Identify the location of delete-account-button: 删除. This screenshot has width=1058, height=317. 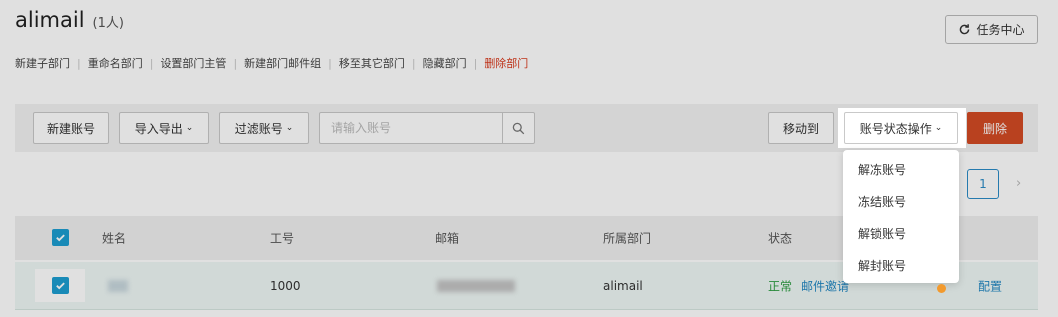
(995, 128).